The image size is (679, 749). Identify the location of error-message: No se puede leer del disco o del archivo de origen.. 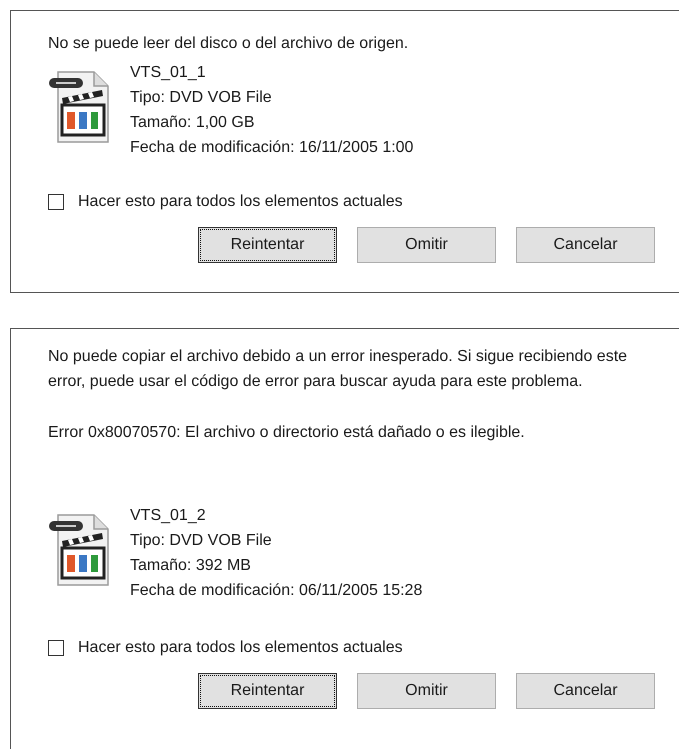
(229, 44).